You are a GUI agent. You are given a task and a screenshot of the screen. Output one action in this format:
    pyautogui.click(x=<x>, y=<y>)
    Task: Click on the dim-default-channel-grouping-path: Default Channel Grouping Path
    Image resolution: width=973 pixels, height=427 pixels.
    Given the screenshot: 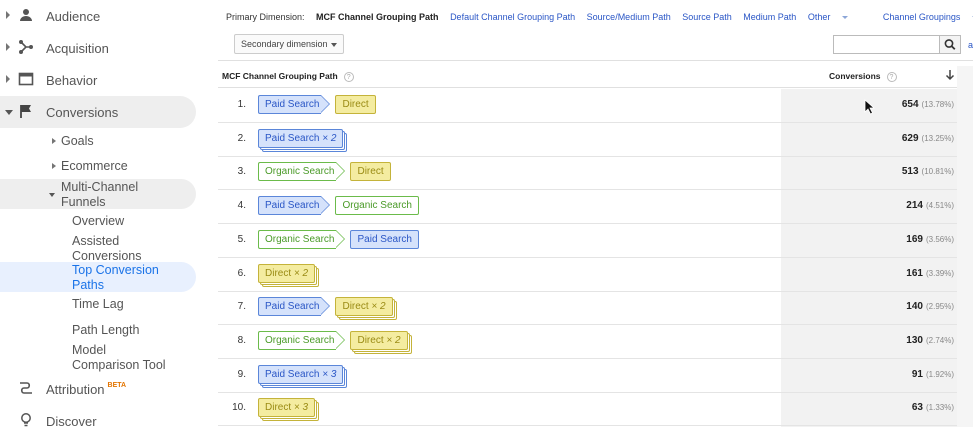 What is the action you would take?
    pyautogui.click(x=512, y=17)
    